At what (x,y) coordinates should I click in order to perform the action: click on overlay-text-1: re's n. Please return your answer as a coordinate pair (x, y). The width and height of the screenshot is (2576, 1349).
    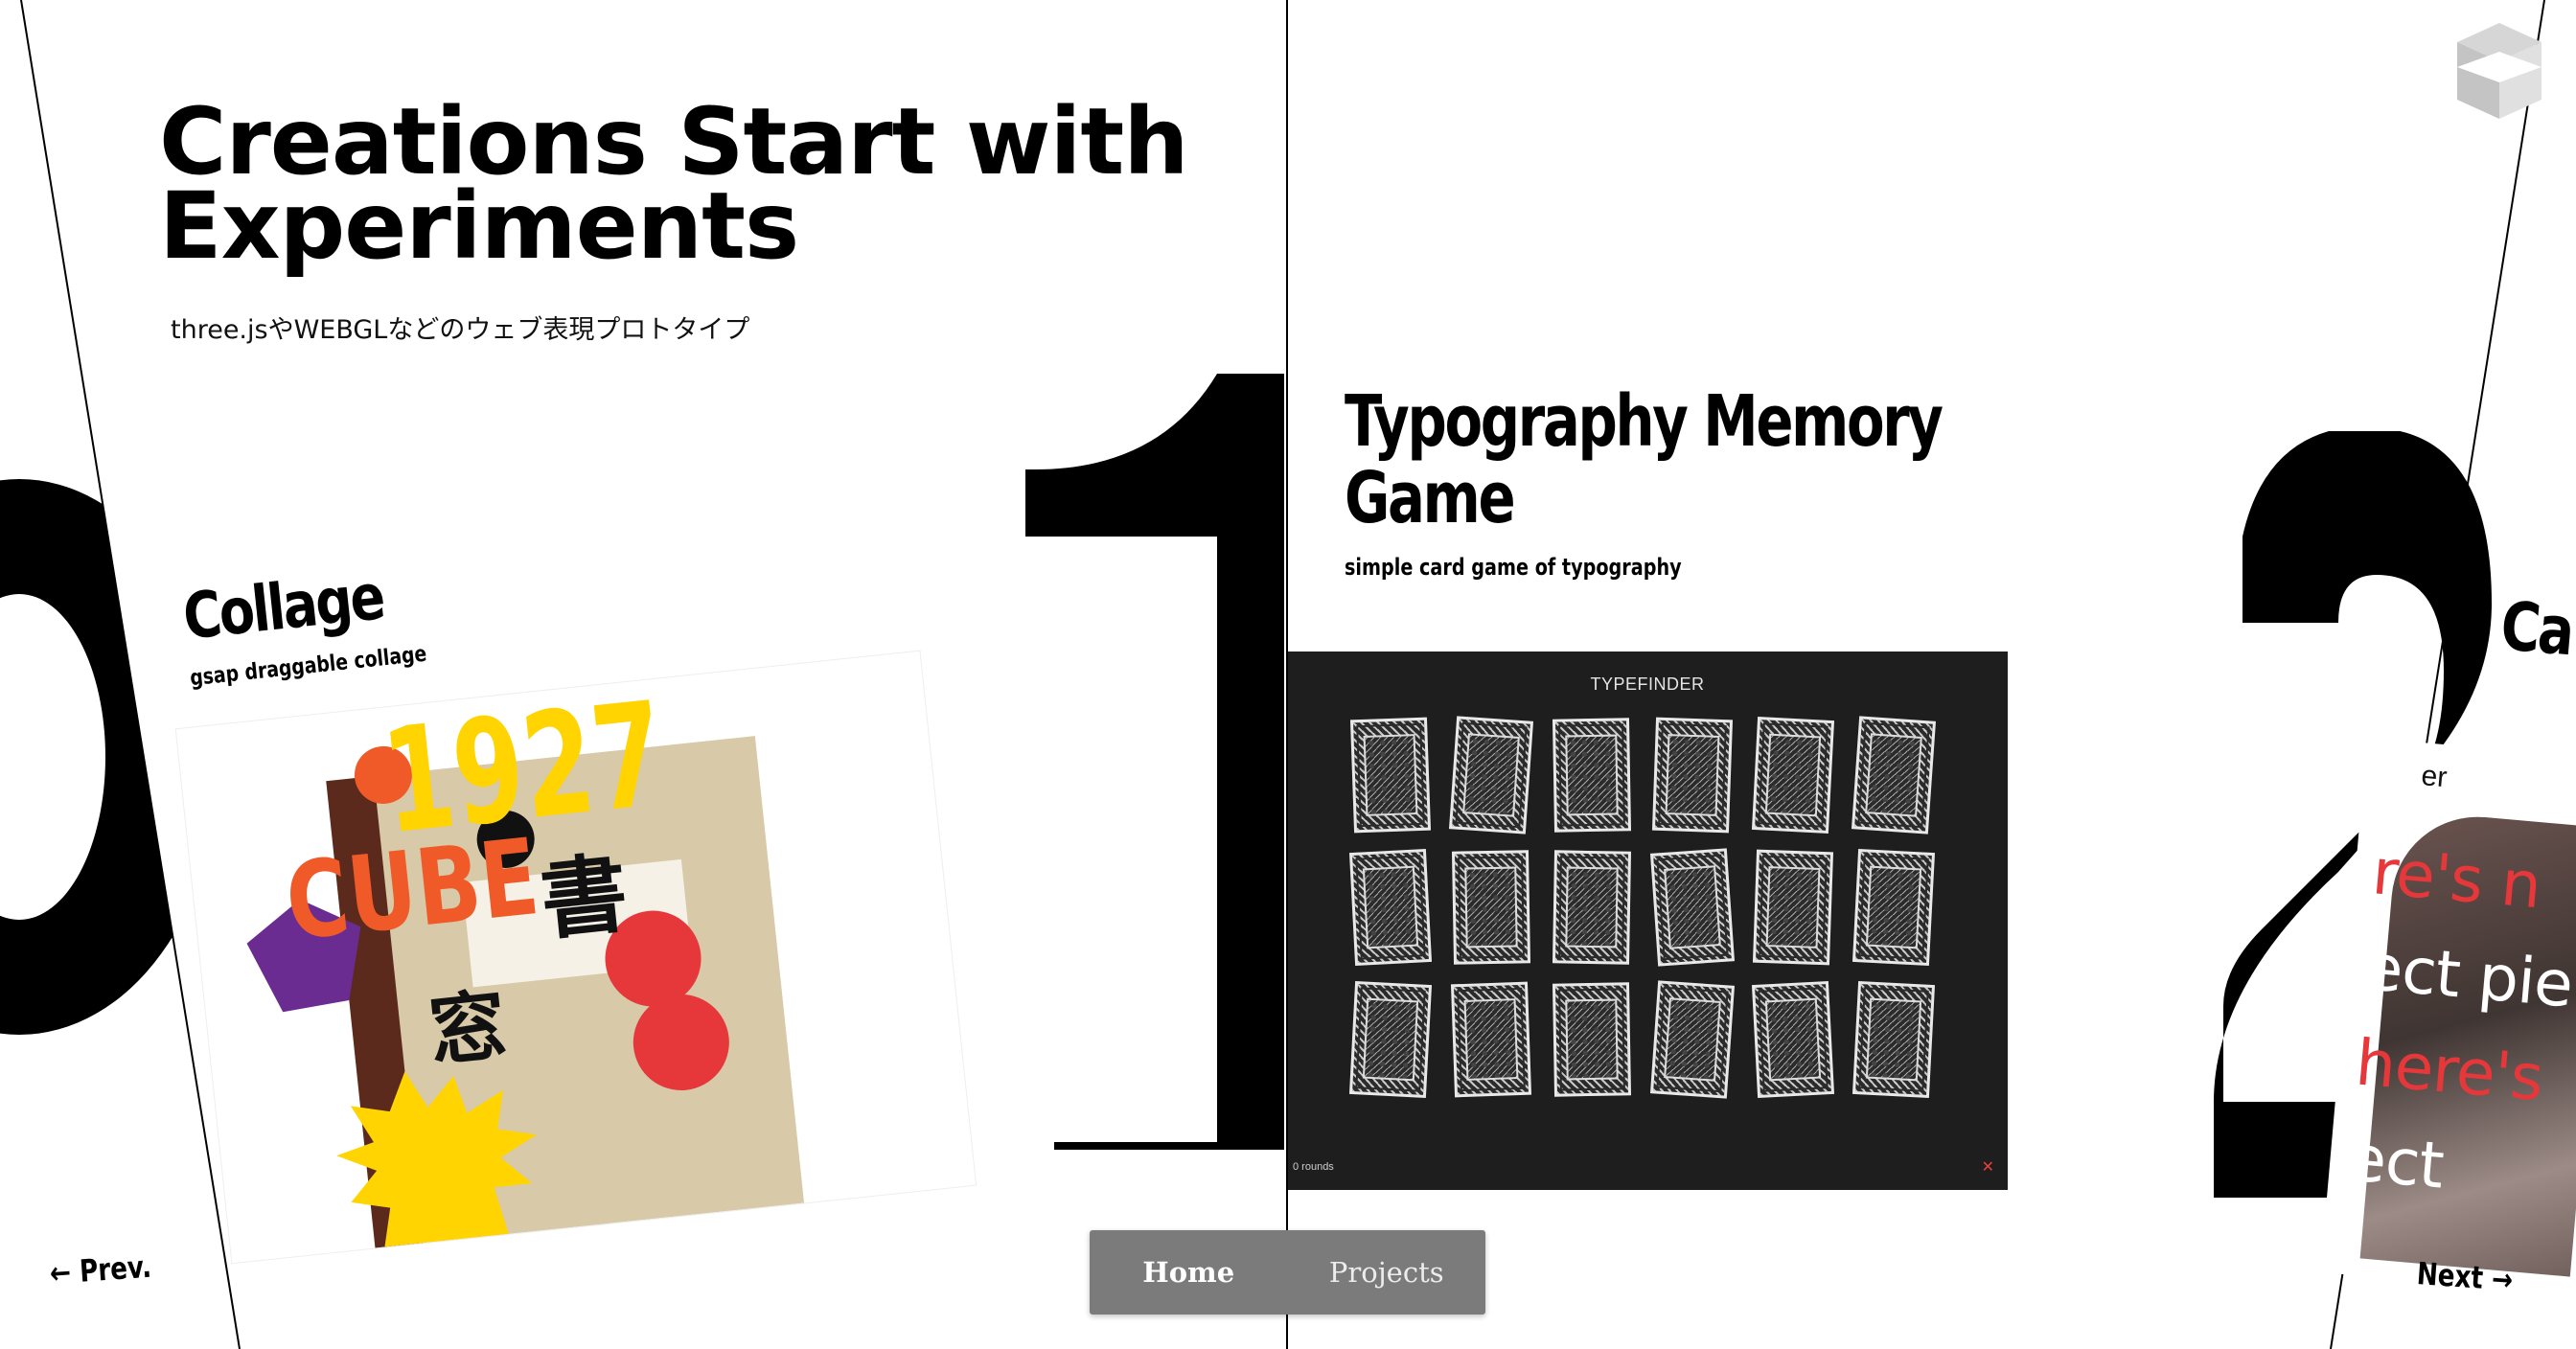
    Looking at the image, I should click on (2456, 880).